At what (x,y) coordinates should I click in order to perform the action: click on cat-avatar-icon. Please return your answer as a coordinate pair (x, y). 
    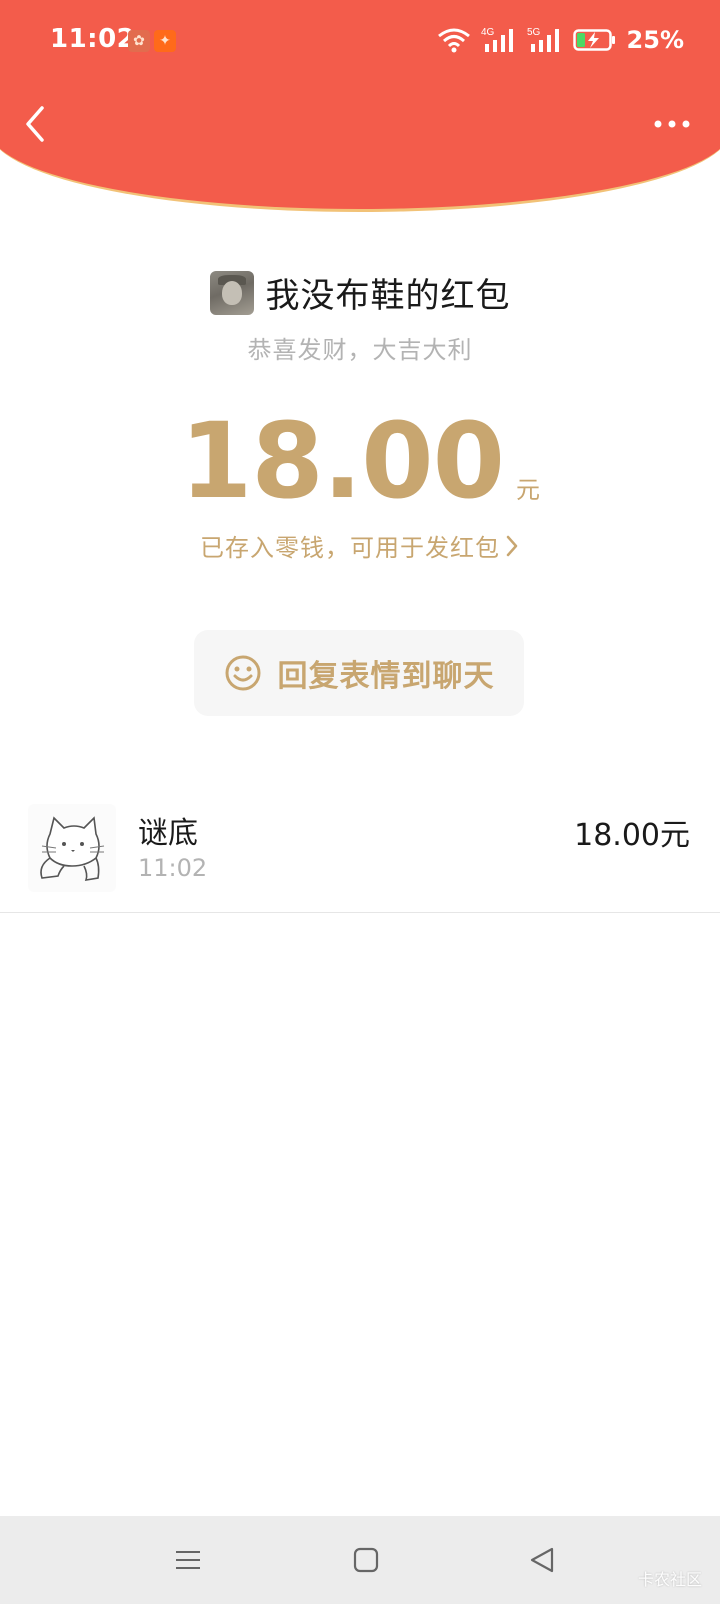
    Looking at the image, I should click on (72, 848).